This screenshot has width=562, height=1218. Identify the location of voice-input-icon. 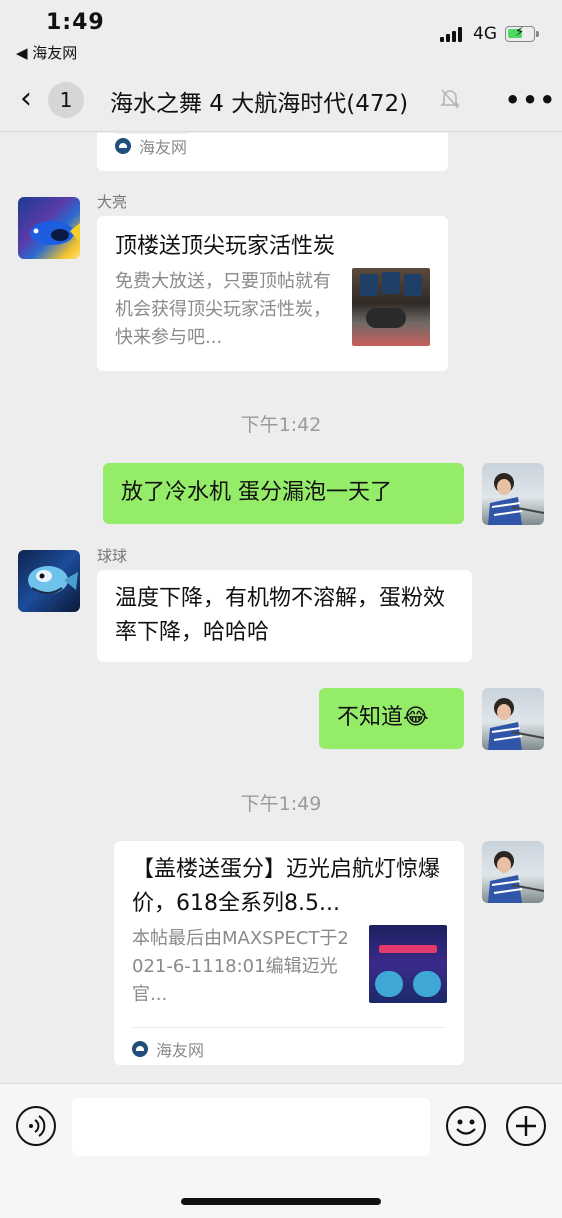
(36, 1126).